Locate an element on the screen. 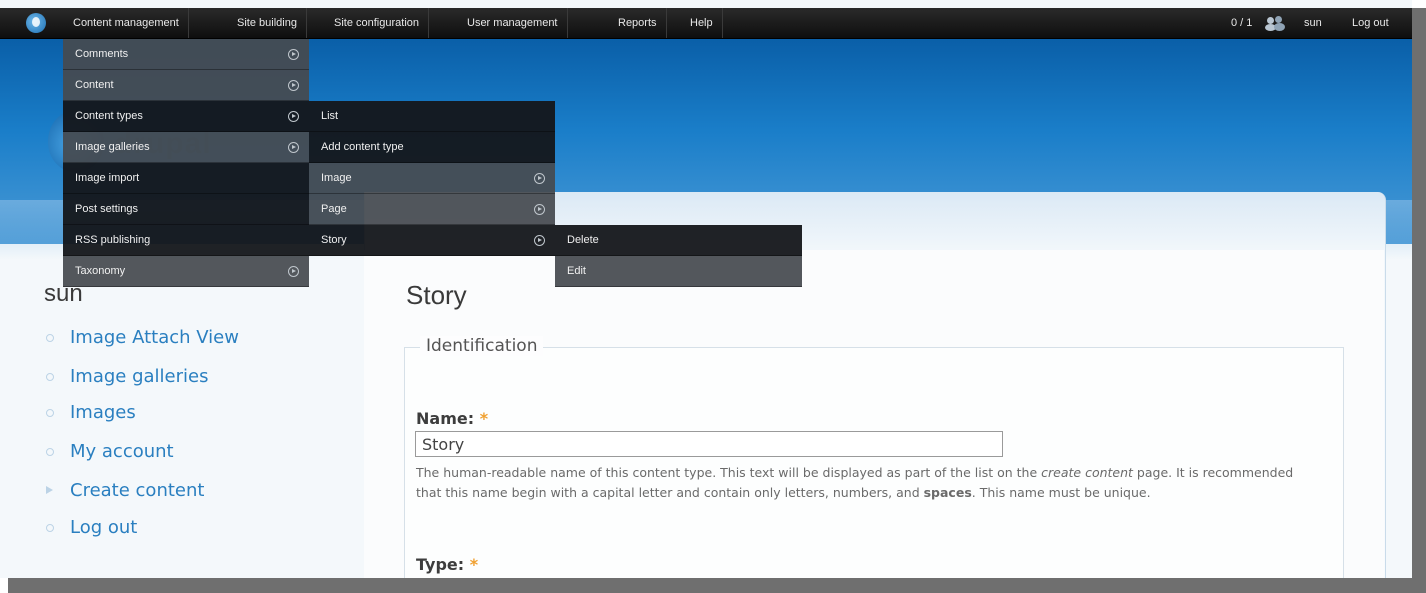 The image size is (1426, 593). menu-item-label: Add content type is located at coordinates (362, 147).